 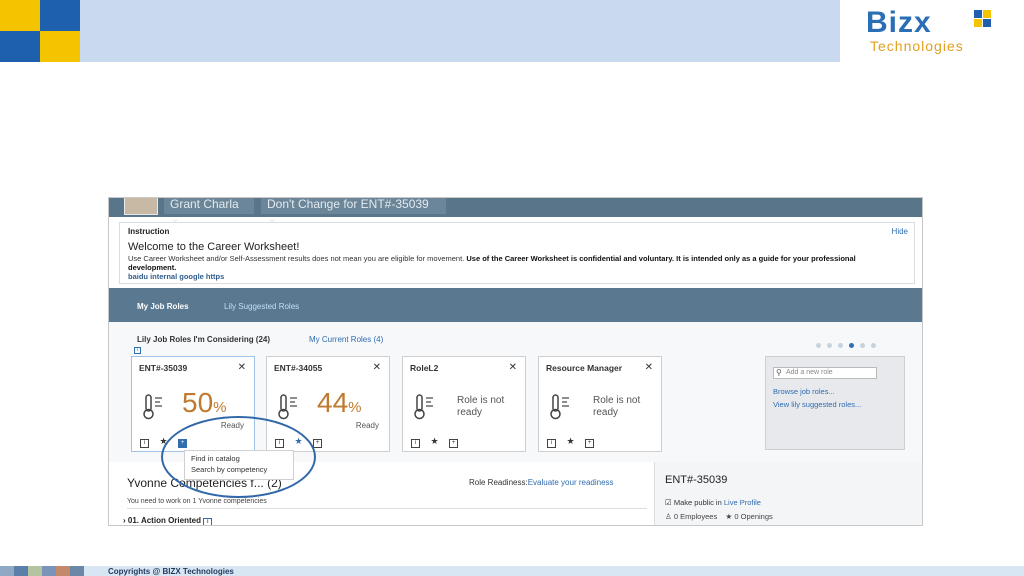 I want to click on make-public-row: ☑ Make public in Live Profile, so click(x=713, y=502).